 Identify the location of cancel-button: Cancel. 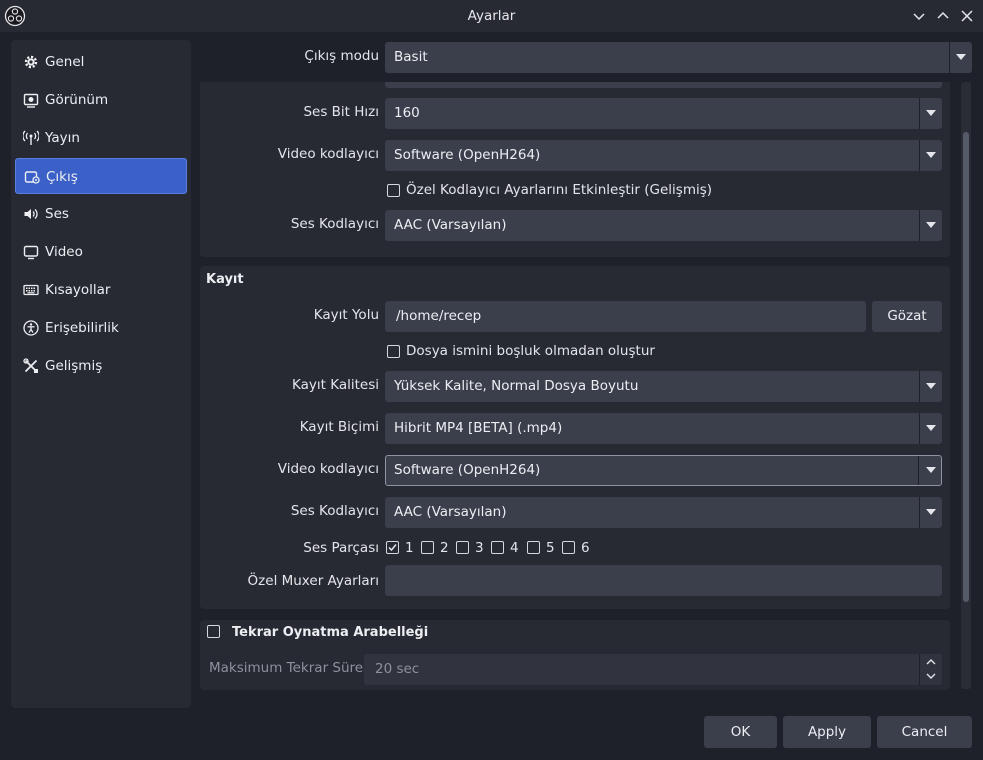
(924, 732).